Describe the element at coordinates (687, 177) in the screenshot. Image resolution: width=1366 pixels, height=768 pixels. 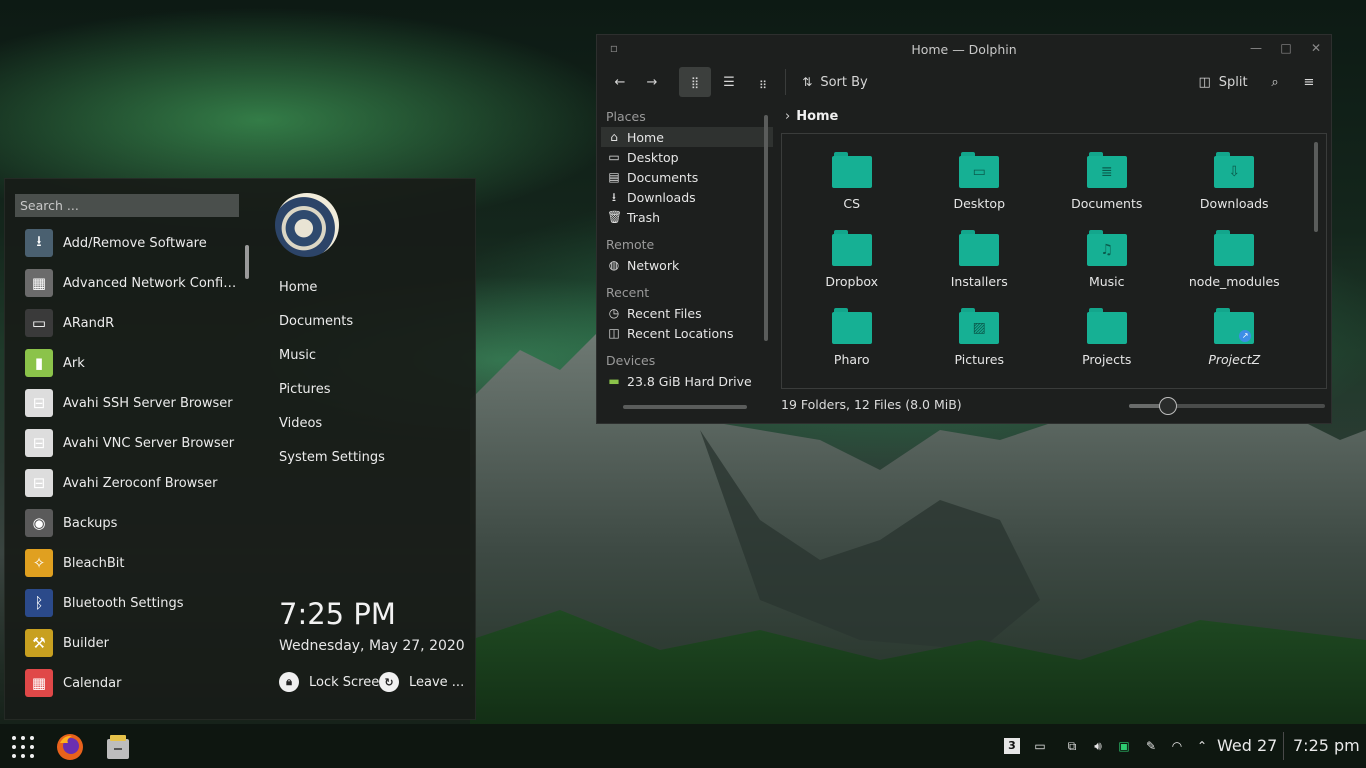
I see `sidebar-item: ▤ Documents` at that location.